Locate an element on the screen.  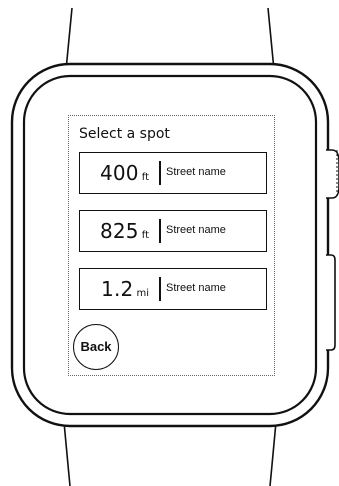
spot-distance-unit: mi is located at coordinates (142, 293).